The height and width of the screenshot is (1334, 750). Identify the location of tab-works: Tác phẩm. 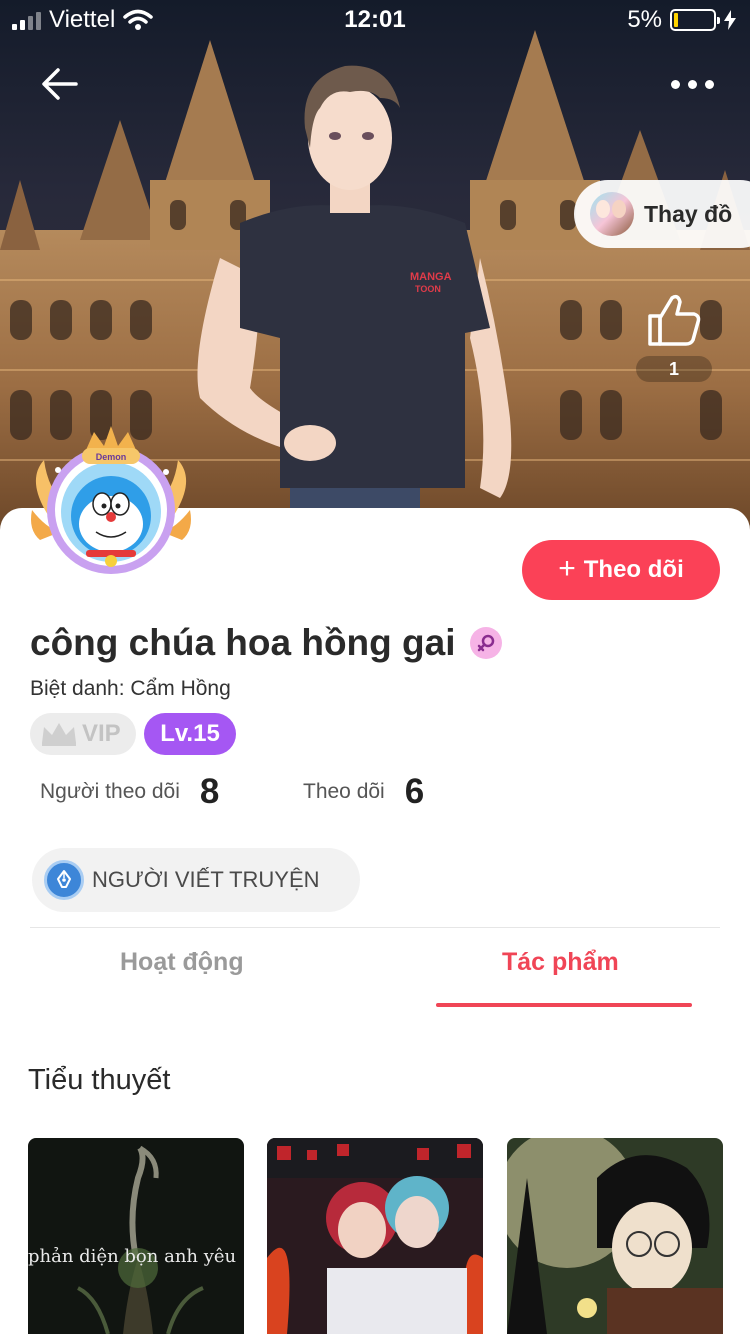
(560, 962).